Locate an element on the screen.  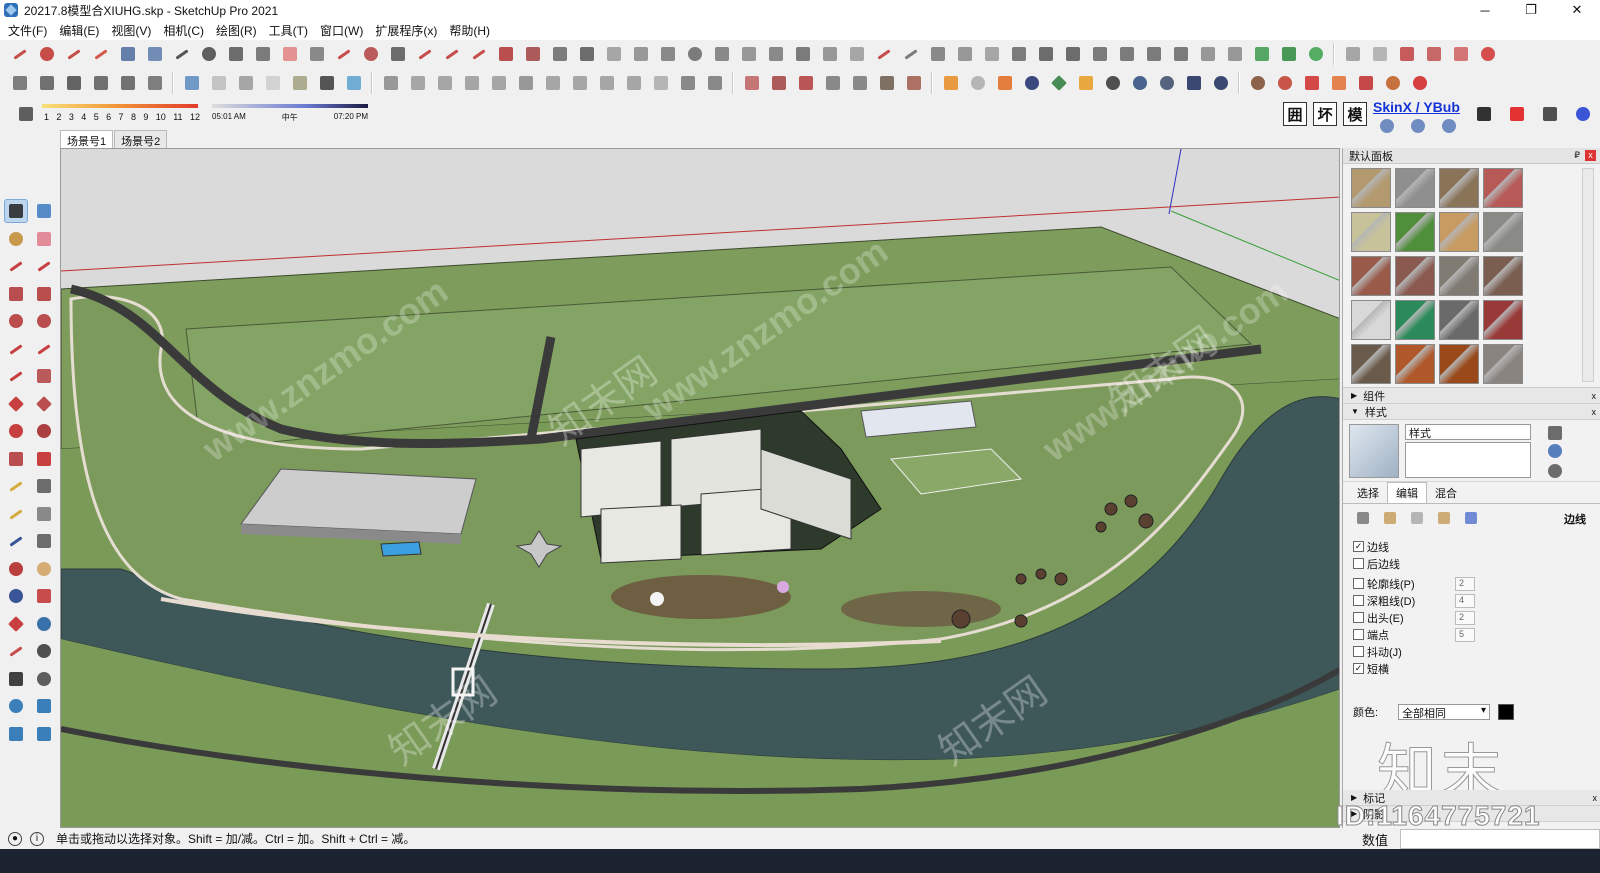
circle-point-icon is located at coordinates (47, 54).